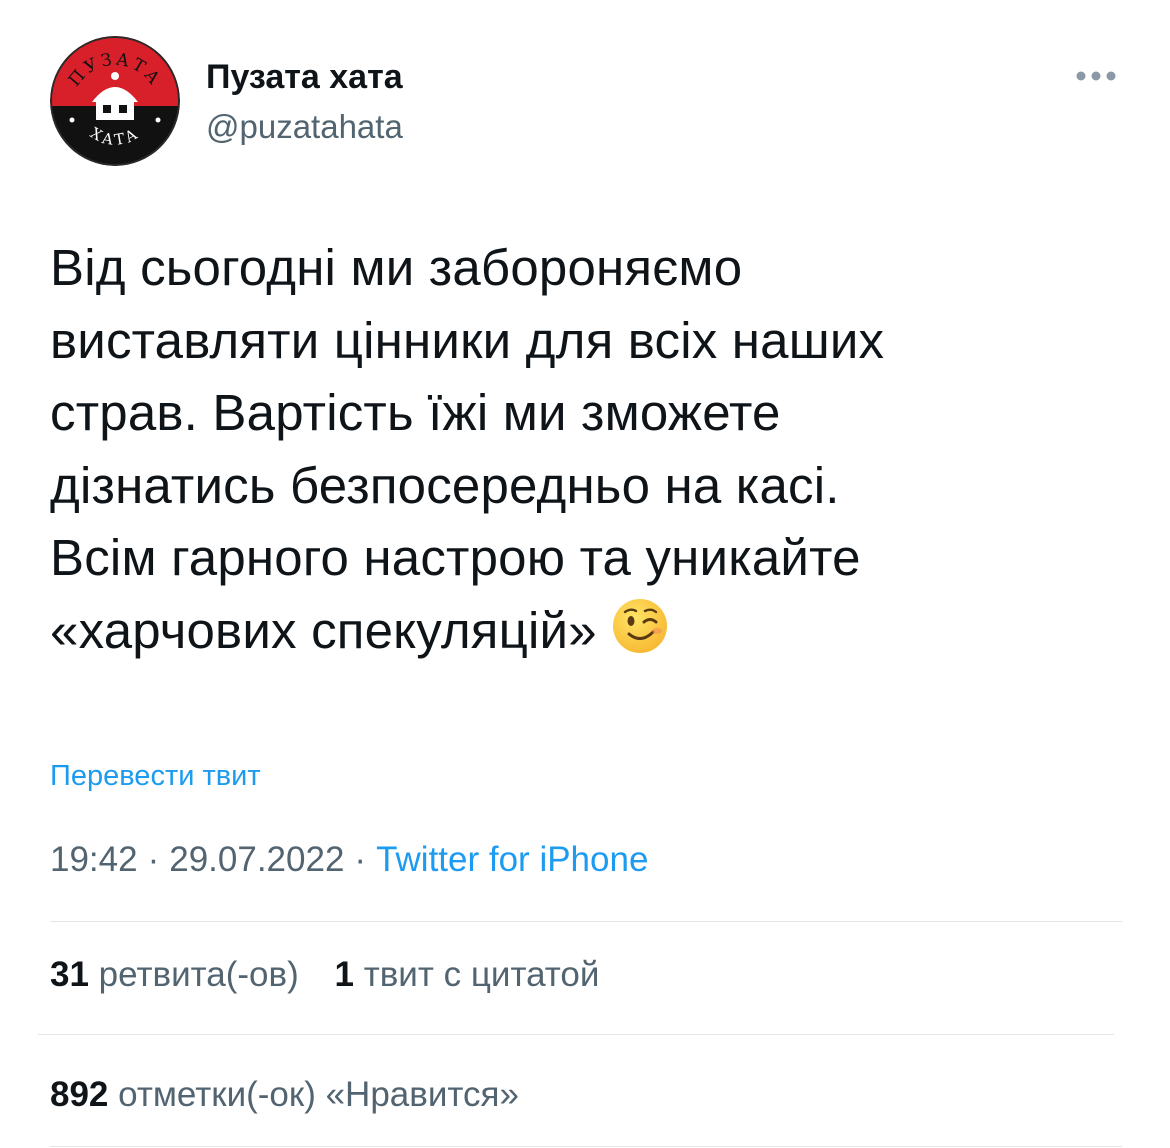  I want to click on tweet-time: 19:42, so click(94, 859).